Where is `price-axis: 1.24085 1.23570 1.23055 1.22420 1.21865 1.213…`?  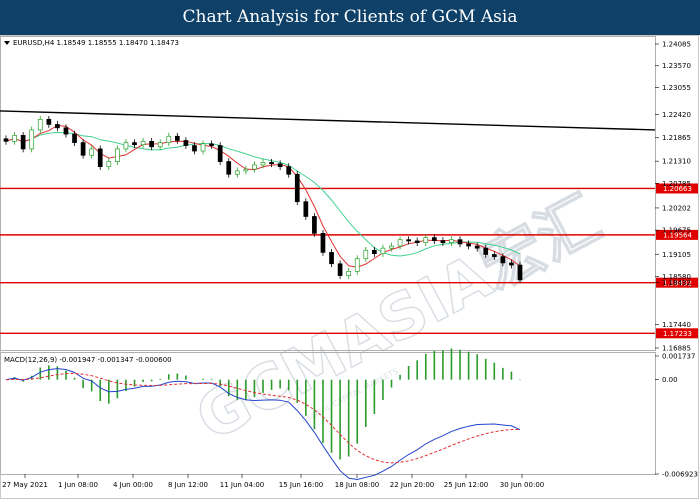 price-axis: 1.24085 1.23570 1.23055 1.22420 1.21865 1.213… is located at coordinates (673, 197).